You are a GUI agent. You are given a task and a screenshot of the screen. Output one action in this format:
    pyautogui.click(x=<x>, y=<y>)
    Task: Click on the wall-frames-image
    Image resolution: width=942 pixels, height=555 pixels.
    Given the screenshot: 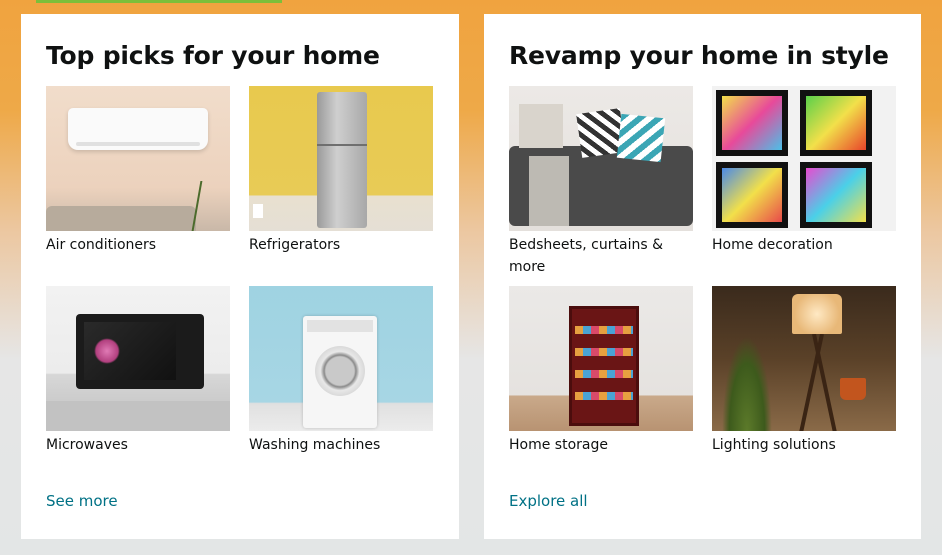 What is the action you would take?
    pyautogui.click(x=804, y=158)
    